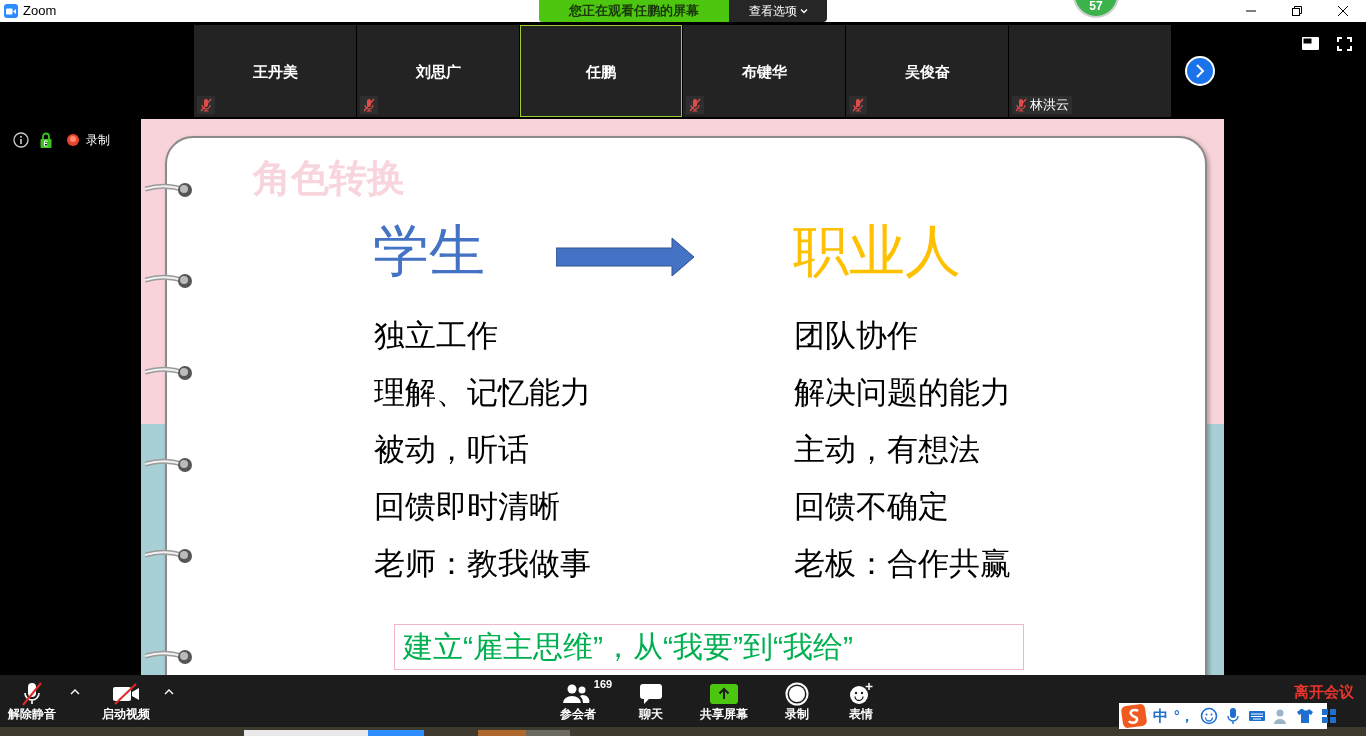  I want to click on info-icon, so click(21, 140).